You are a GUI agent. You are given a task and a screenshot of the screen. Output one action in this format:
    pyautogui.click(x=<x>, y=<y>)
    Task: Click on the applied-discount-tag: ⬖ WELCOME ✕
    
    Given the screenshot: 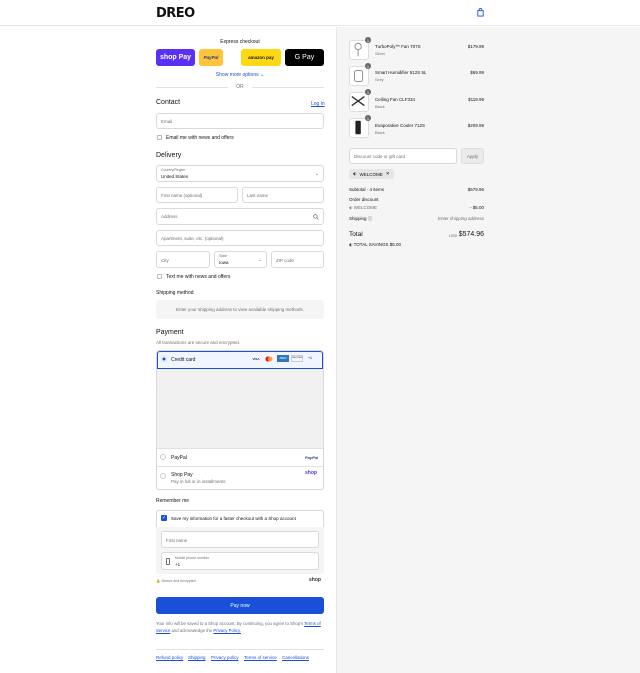 What is the action you would take?
    pyautogui.click(x=371, y=174)
    